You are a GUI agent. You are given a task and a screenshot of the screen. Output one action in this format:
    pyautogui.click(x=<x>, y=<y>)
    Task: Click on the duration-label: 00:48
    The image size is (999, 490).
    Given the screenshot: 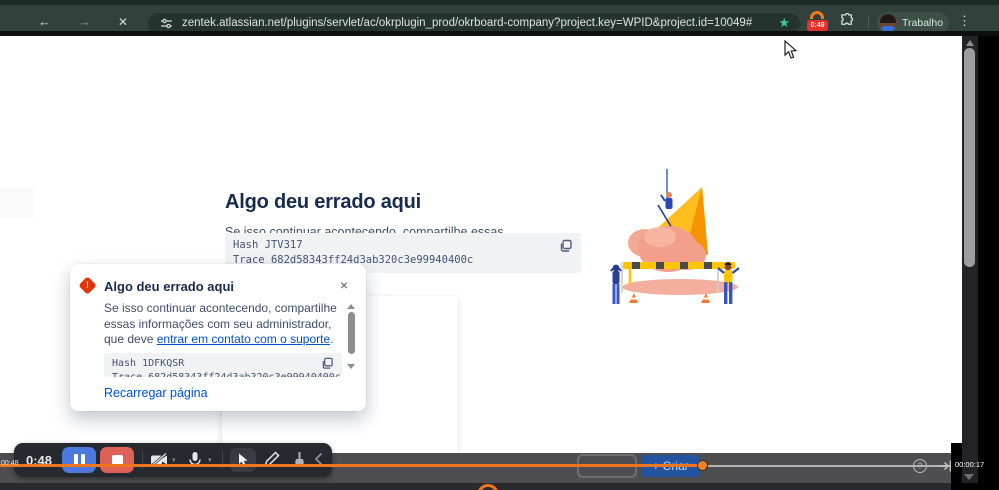 What is the action you would take?
    pyautogui.click(x=10, y=463)
    